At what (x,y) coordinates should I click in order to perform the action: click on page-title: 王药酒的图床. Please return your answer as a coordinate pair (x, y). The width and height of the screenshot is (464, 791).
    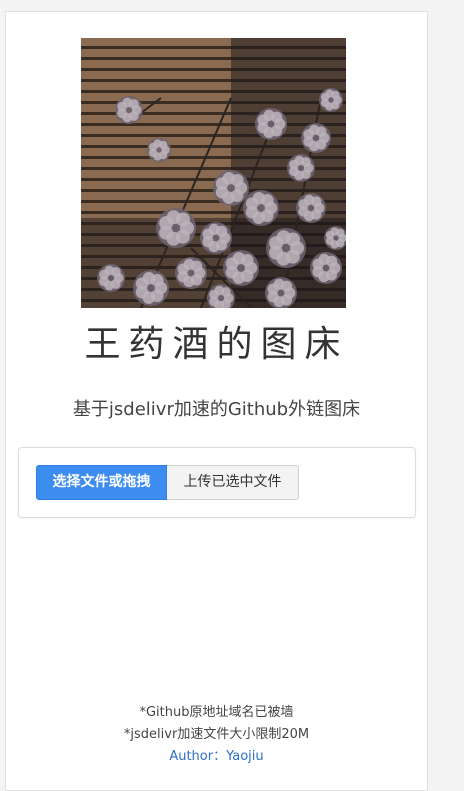
    Looking at the image, I should click on (216, 344).